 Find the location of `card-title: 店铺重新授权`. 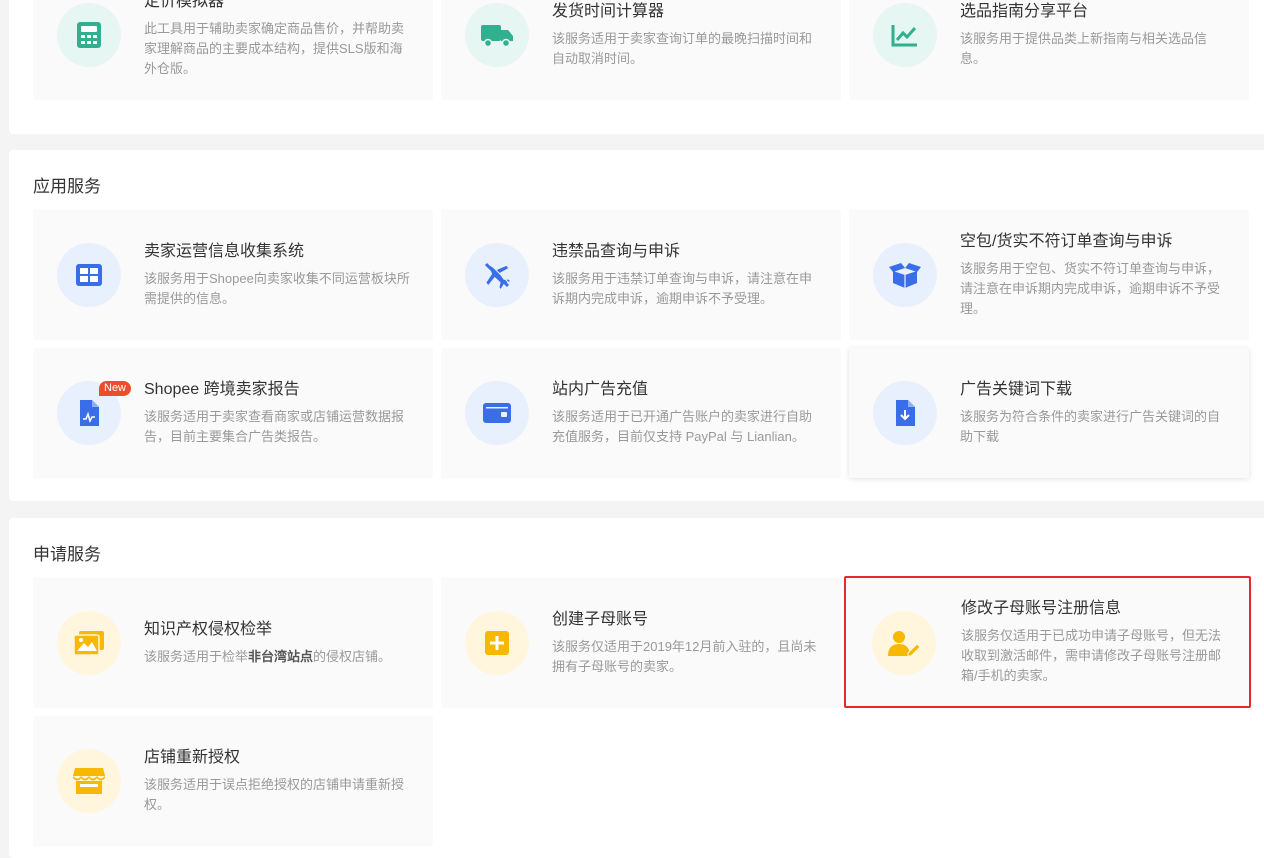

card-title: 店铺重新授权 is located at coordinates (192, 757).